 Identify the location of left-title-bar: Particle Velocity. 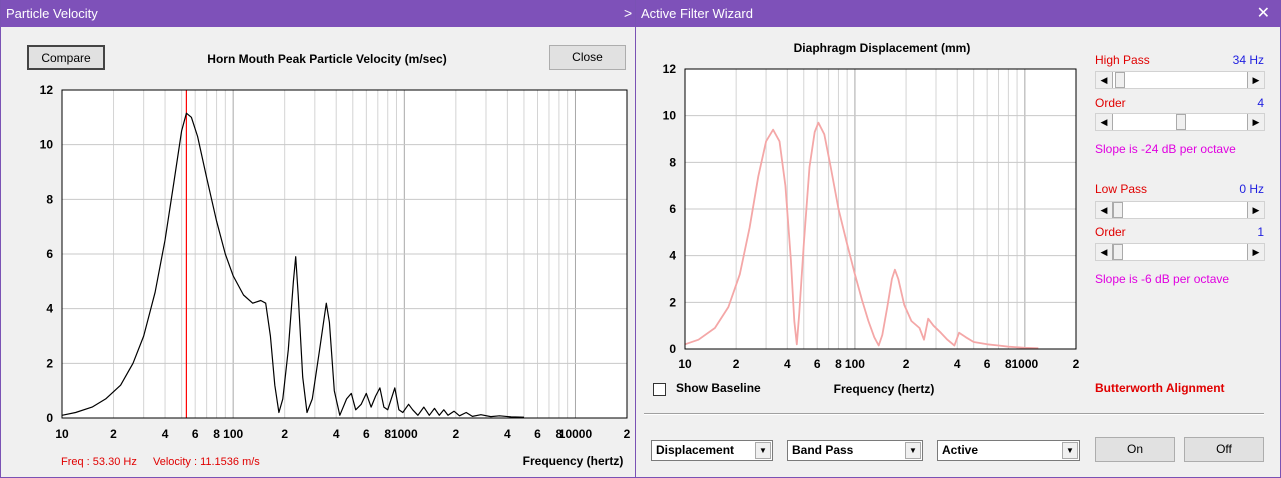
(318, 13).